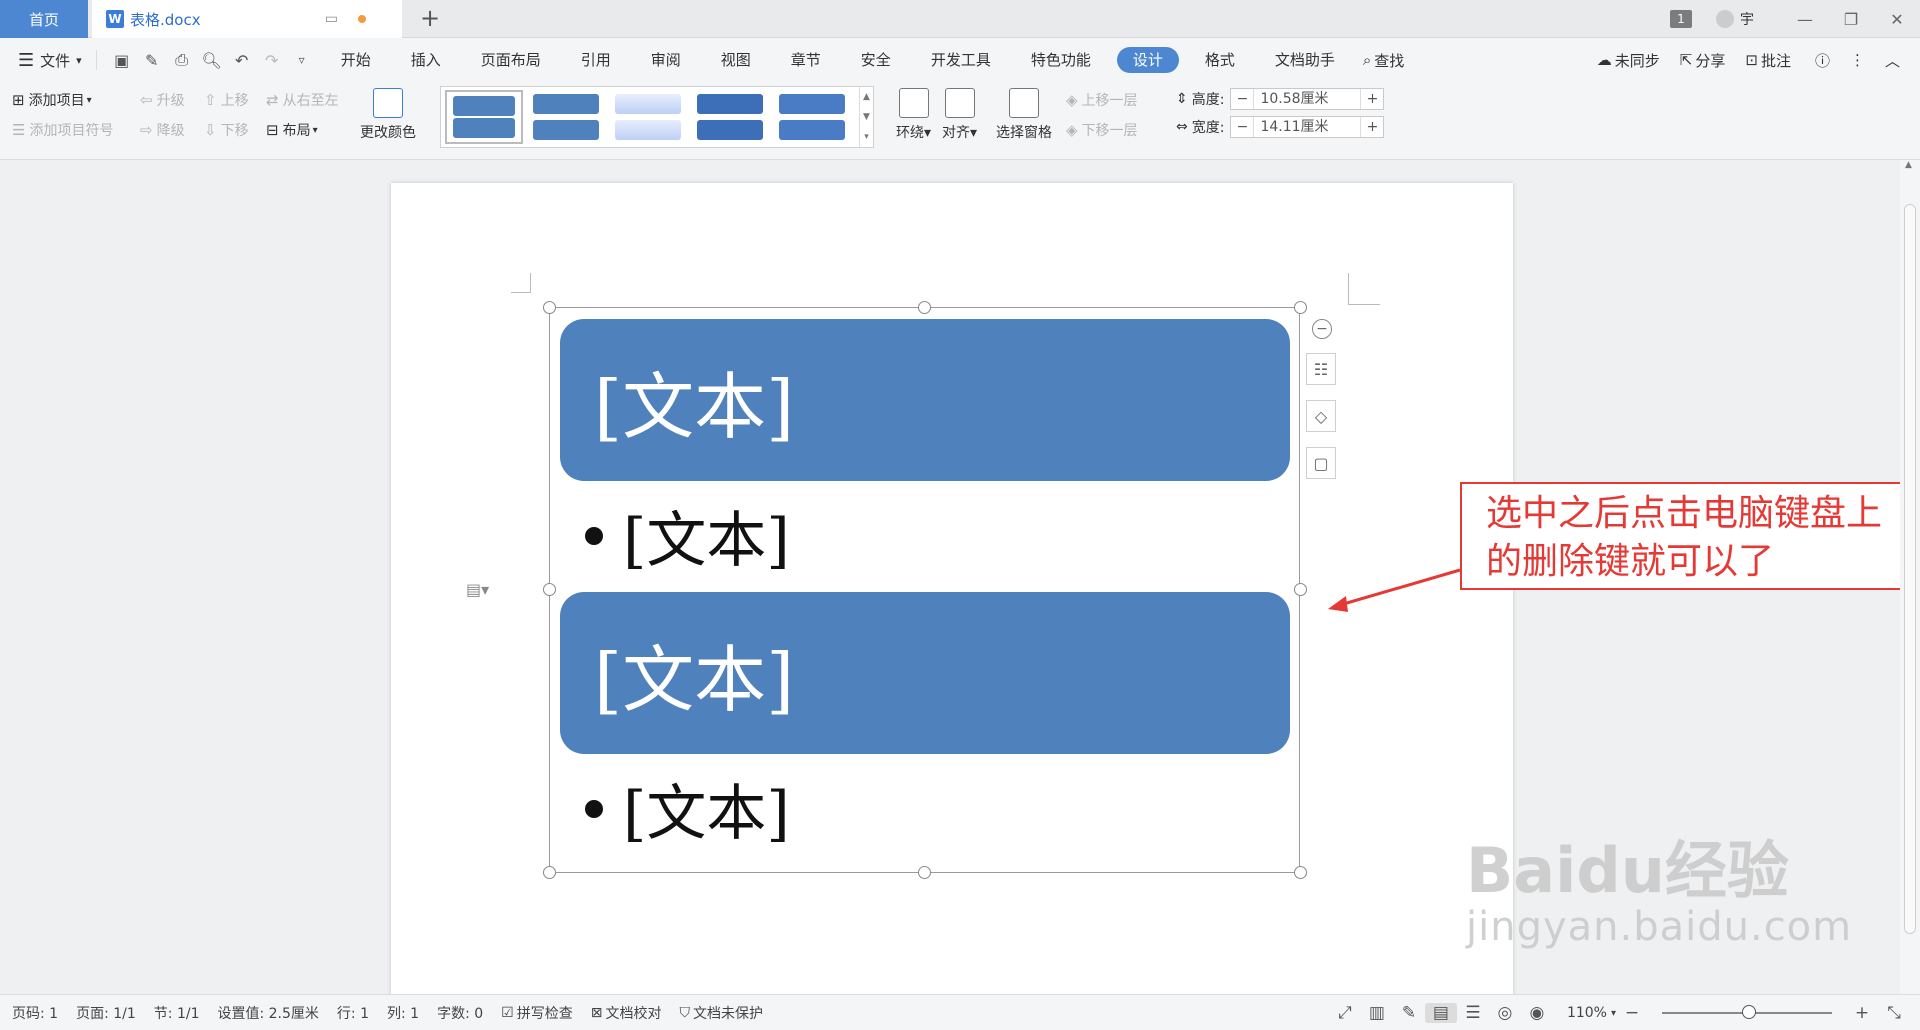 Image resolution: width=1920 pixels, height=1030 pixels. I want to click on tab-references: 引用, so click(596, 60).